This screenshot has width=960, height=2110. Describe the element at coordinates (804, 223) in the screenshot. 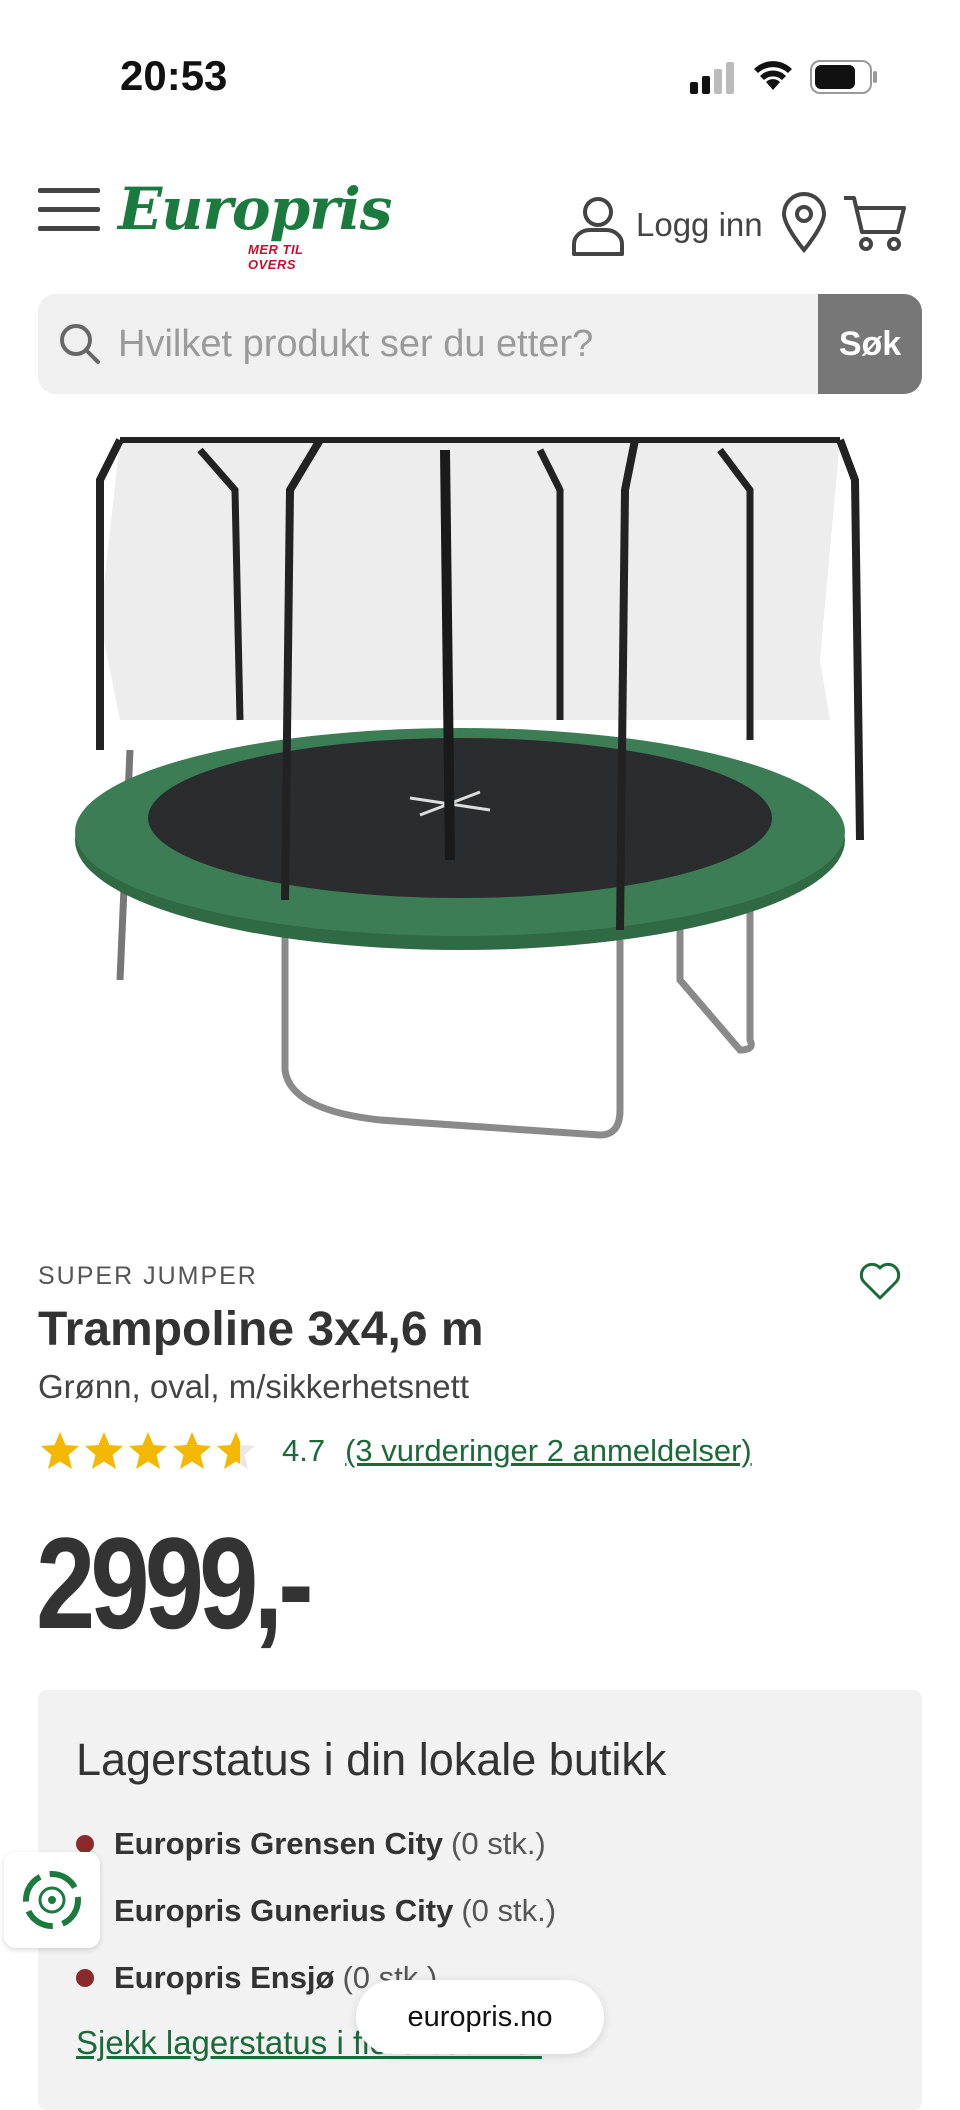

I see `store-locator-icon` at that location.